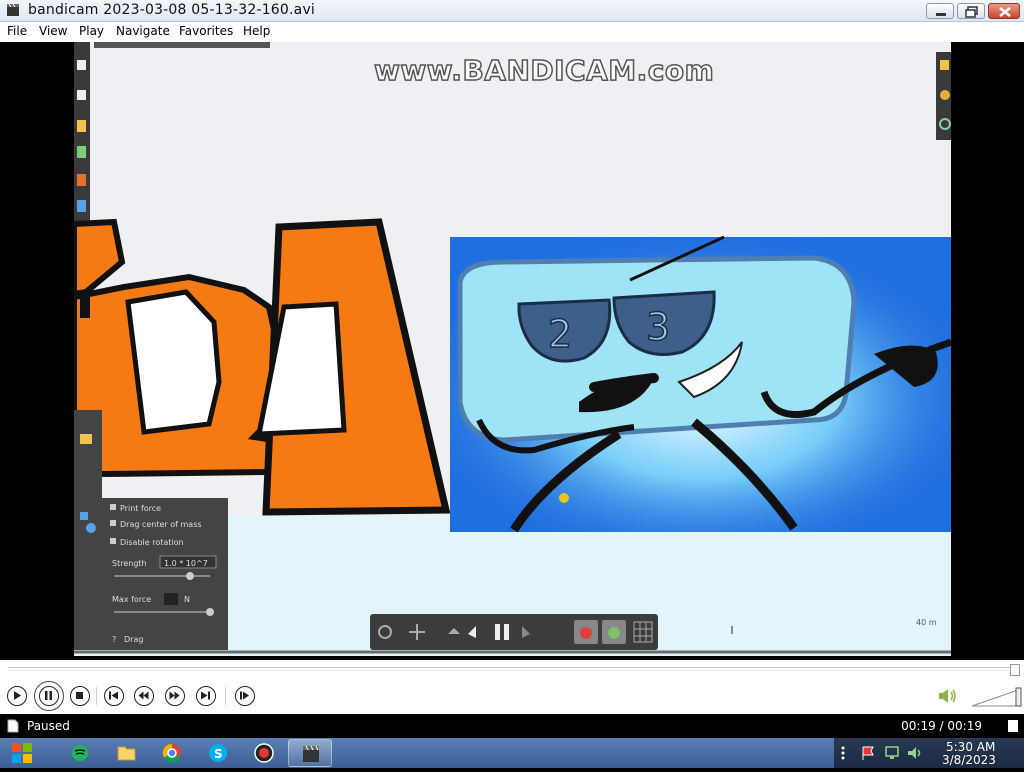  I want to click on frame-step-icon, so click(244, 695).